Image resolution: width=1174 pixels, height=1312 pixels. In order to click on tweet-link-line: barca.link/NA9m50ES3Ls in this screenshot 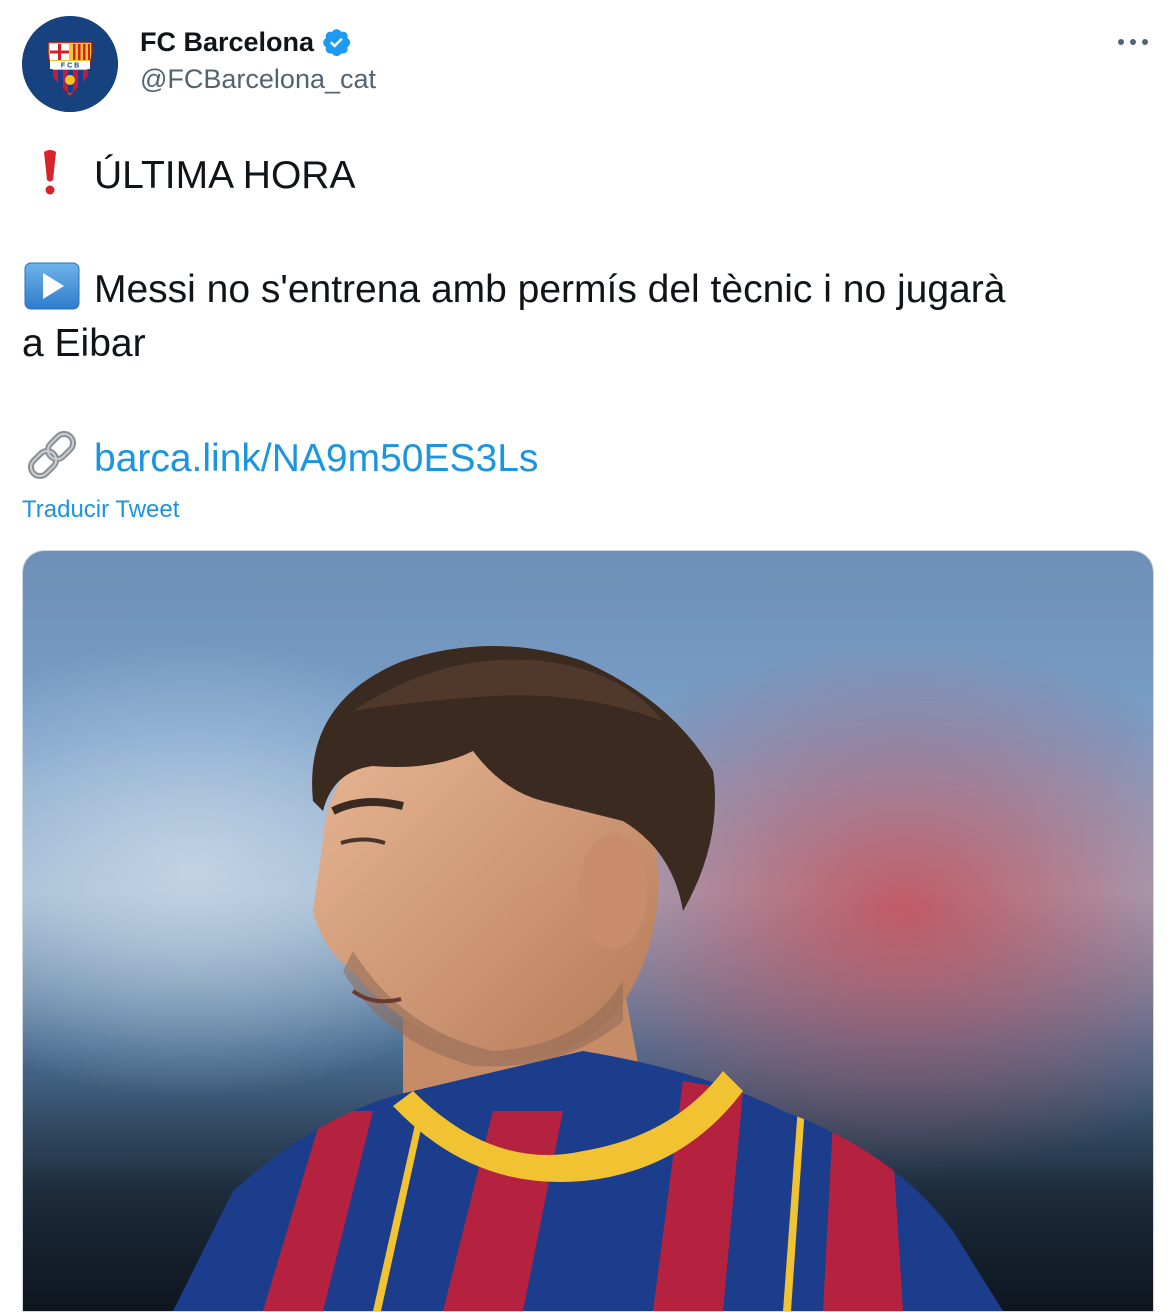, I will do `click(280, 458)`.